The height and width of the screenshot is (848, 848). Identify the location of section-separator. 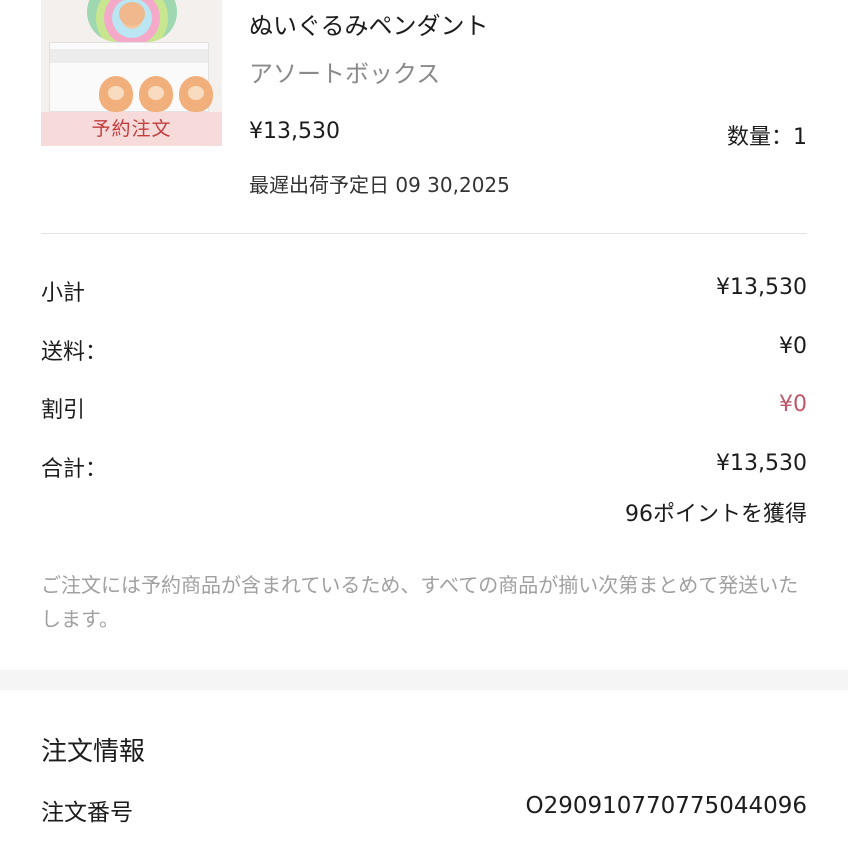
(424, 680).